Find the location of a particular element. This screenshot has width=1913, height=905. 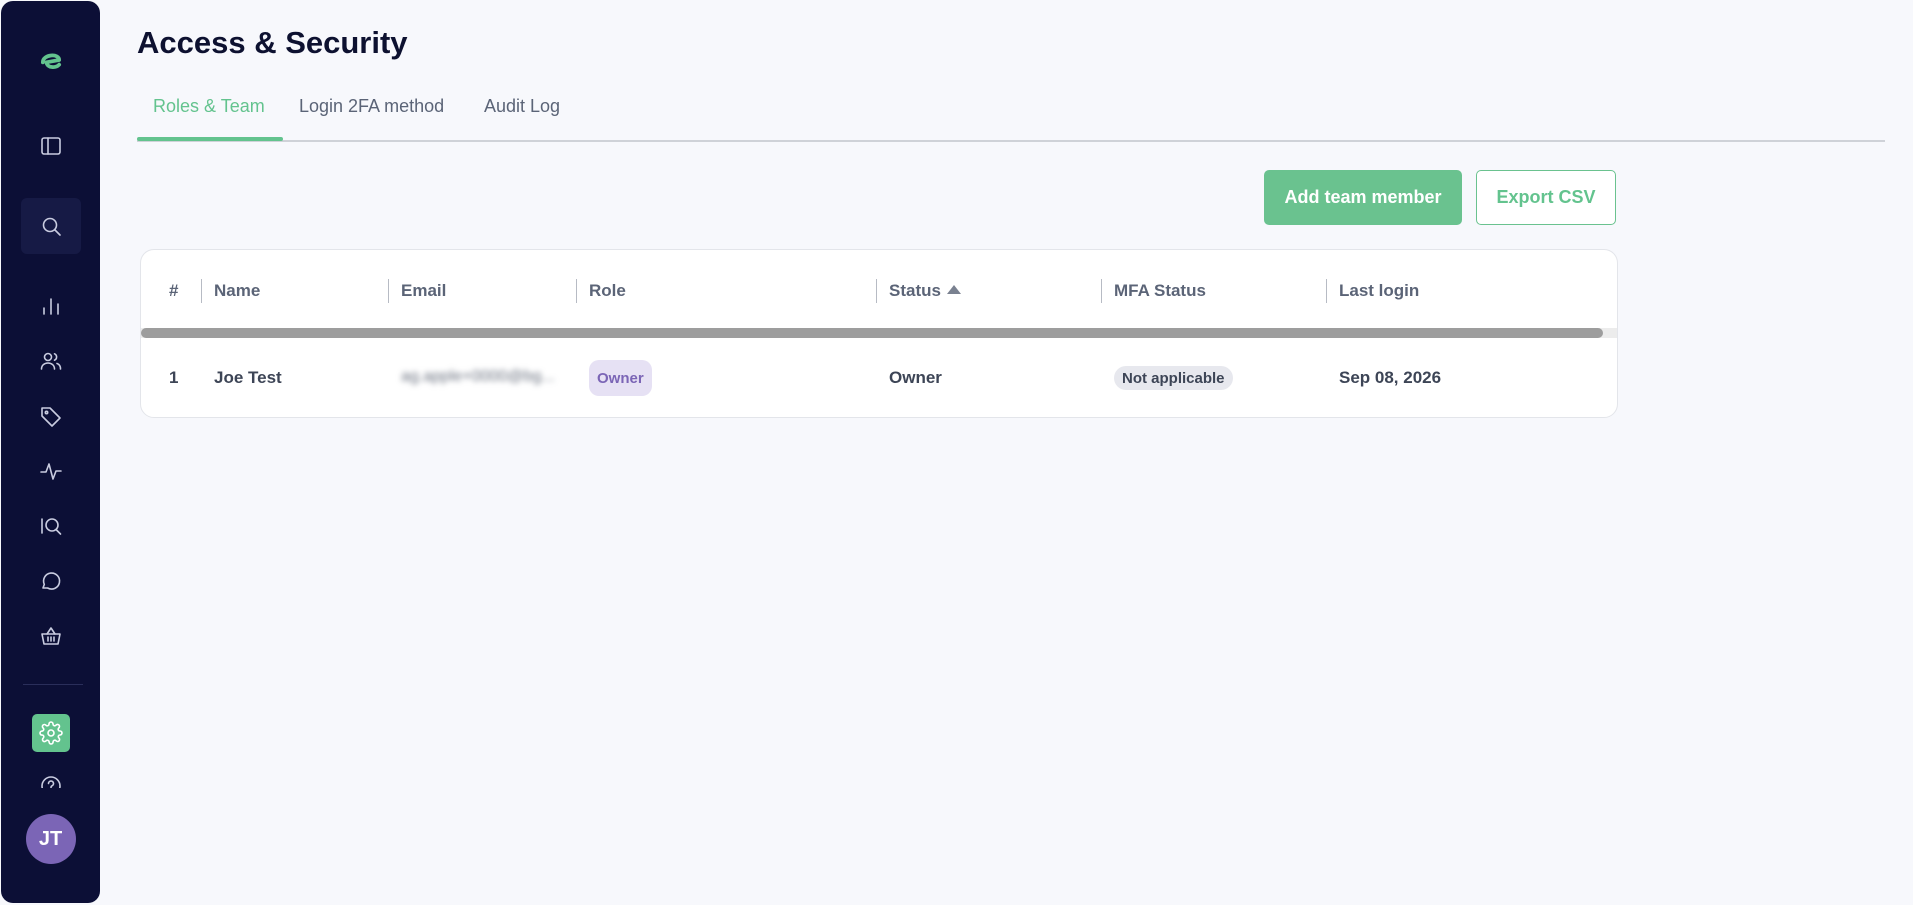

tag-icon is located at coordinates (51, 416).